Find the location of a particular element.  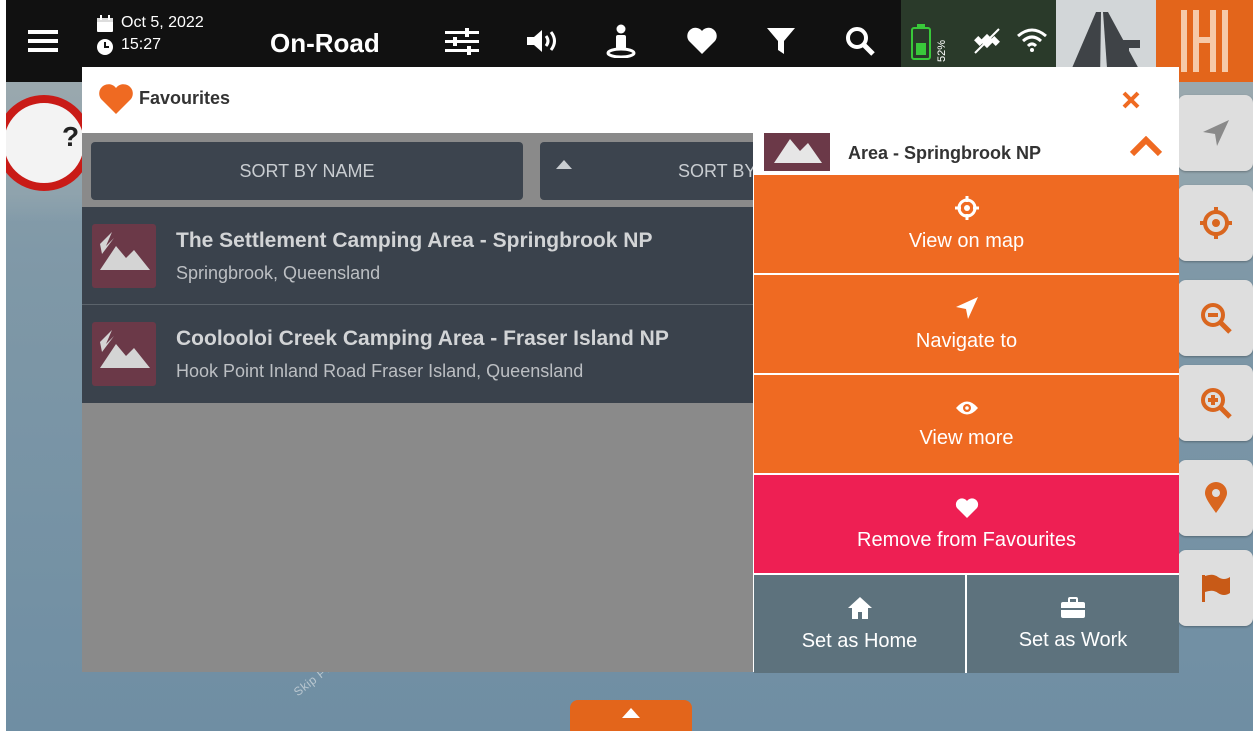

dialog-title: Favourites is located at coordinates (185, 98).